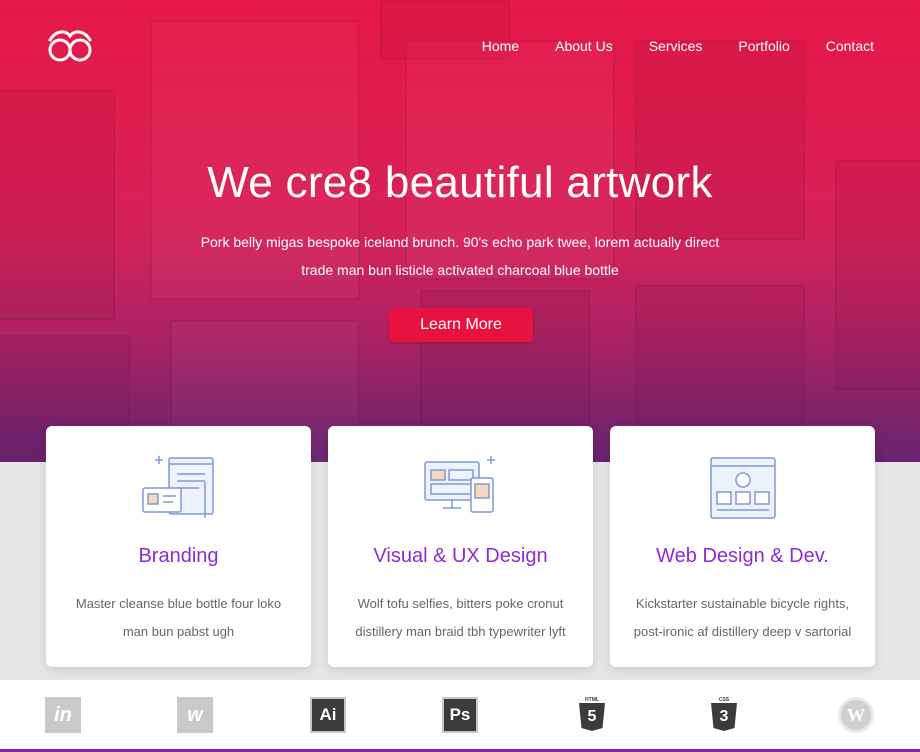  Describe the element at coordinates (460, 556) in the screenshot. I see `service-title-visual-ux: Visual & UX Design` at that location.